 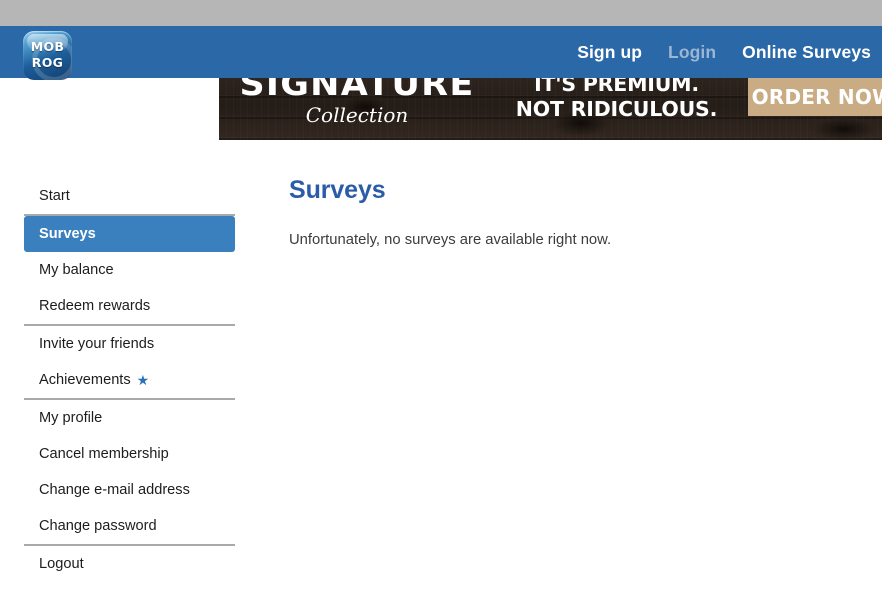 What do you see at coordinates (129, 564) in the screenshot?
I see `sidebar-item-logout: Logout` at bounding box center [129, 564].